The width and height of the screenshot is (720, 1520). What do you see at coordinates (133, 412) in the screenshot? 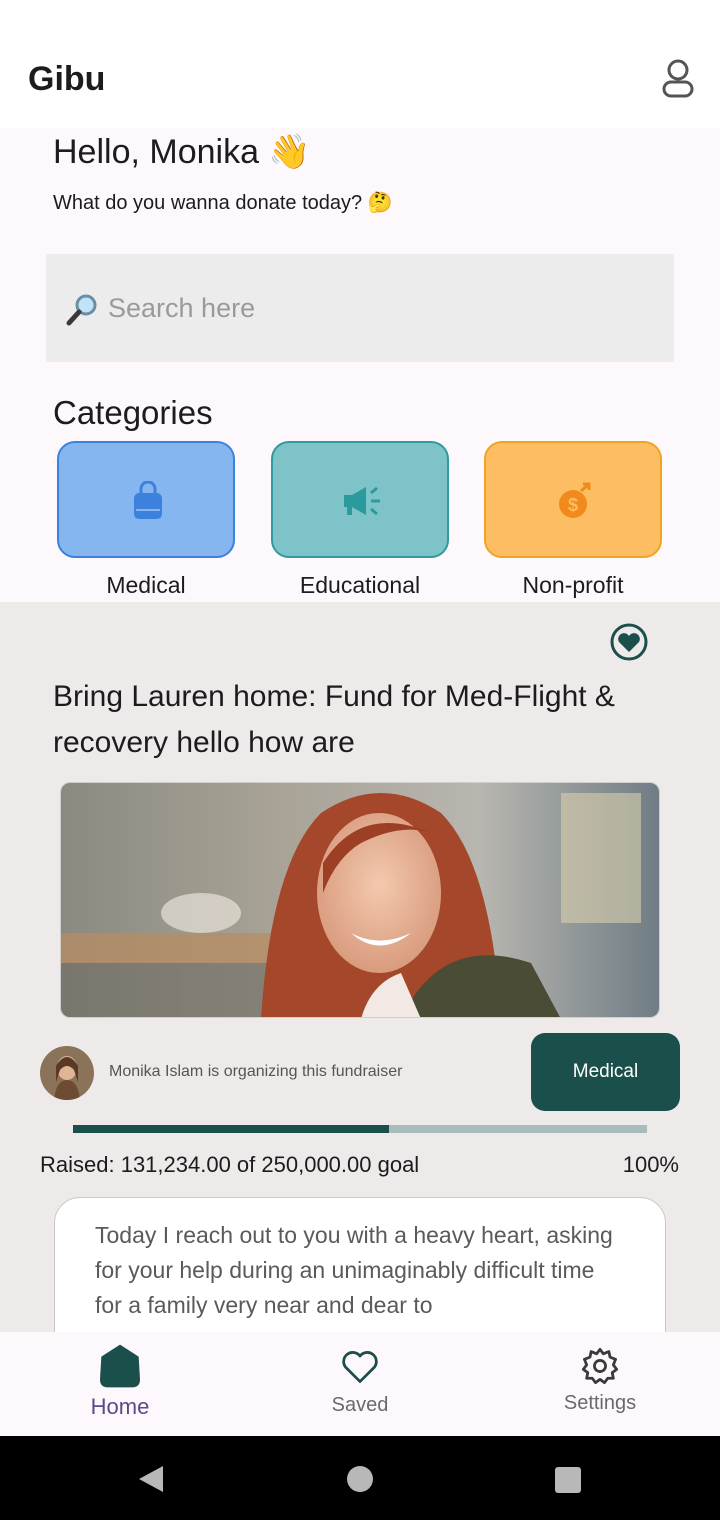
I see `categories-heading: Categories` at bounding box center [133, 412].